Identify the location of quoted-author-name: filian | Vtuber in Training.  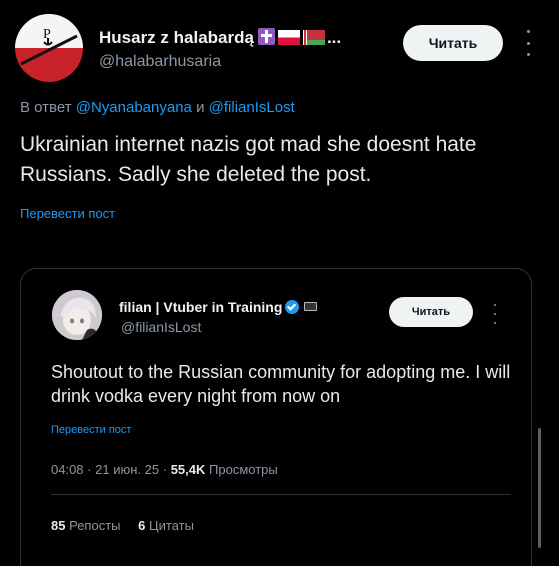
(218, 307).